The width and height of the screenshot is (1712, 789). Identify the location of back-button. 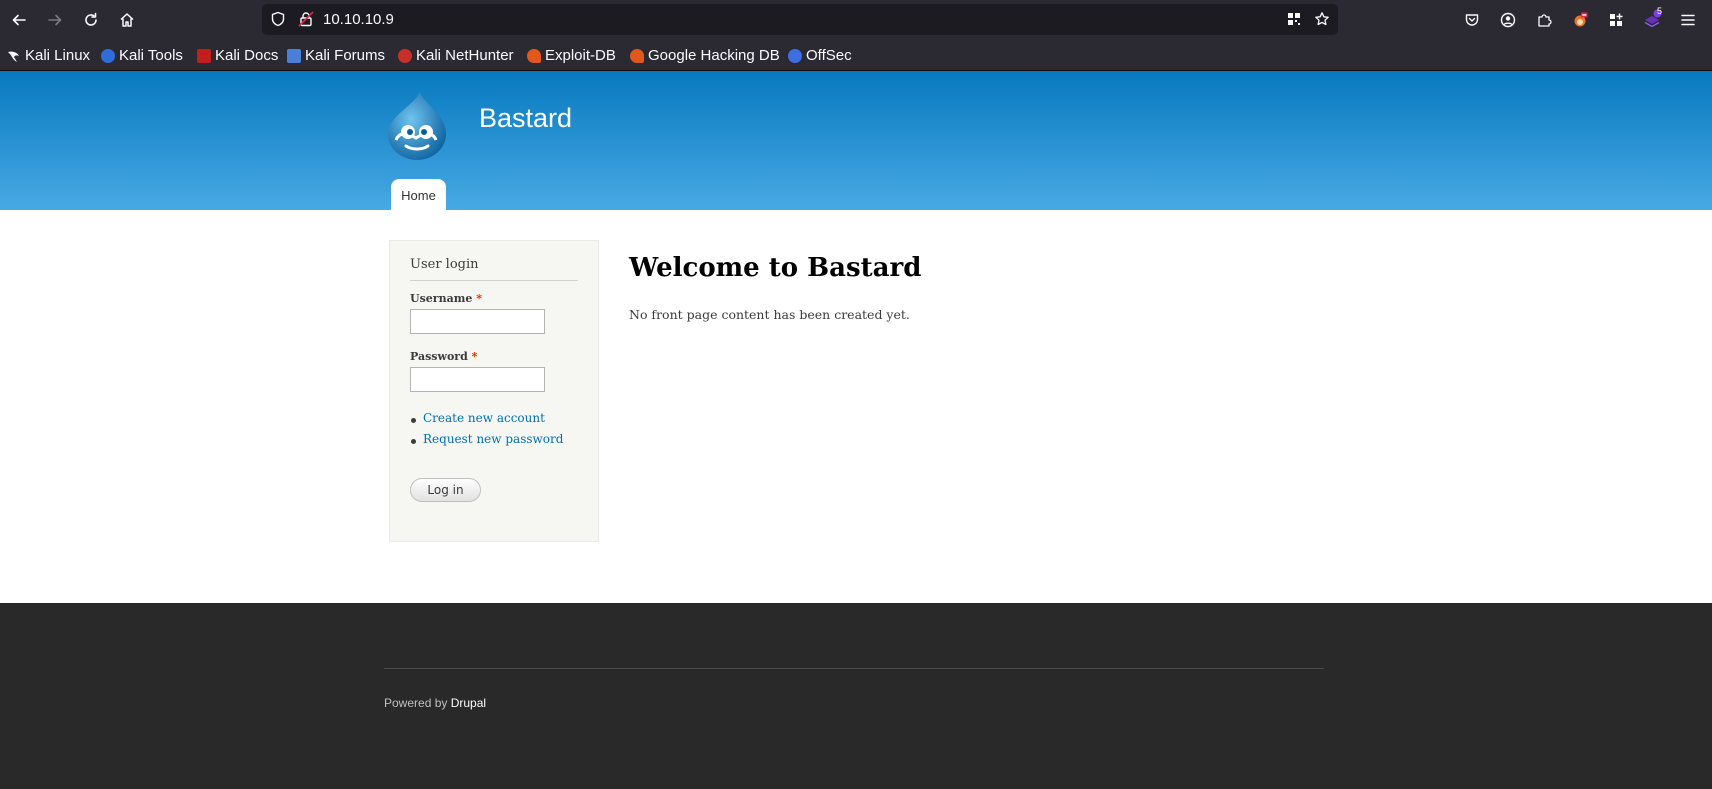
(19, 20).